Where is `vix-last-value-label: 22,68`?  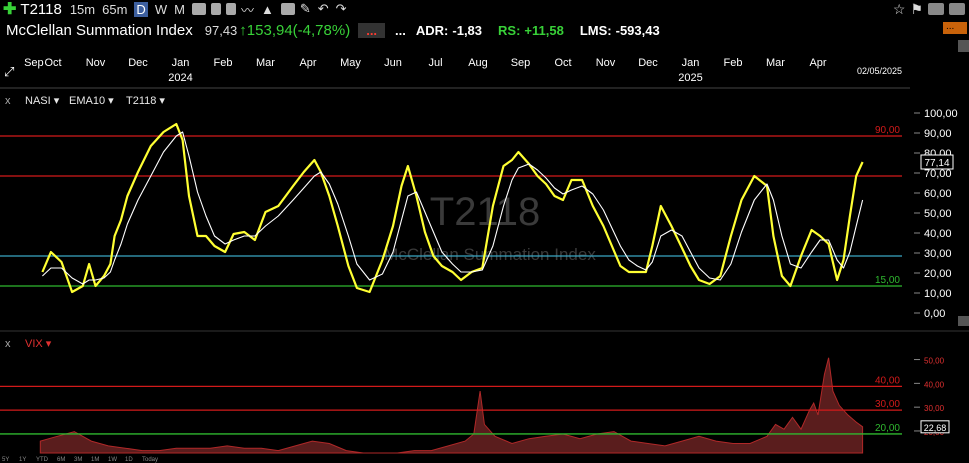 vix-last-value-label: 22,68 is located at coordinates (935, 428).